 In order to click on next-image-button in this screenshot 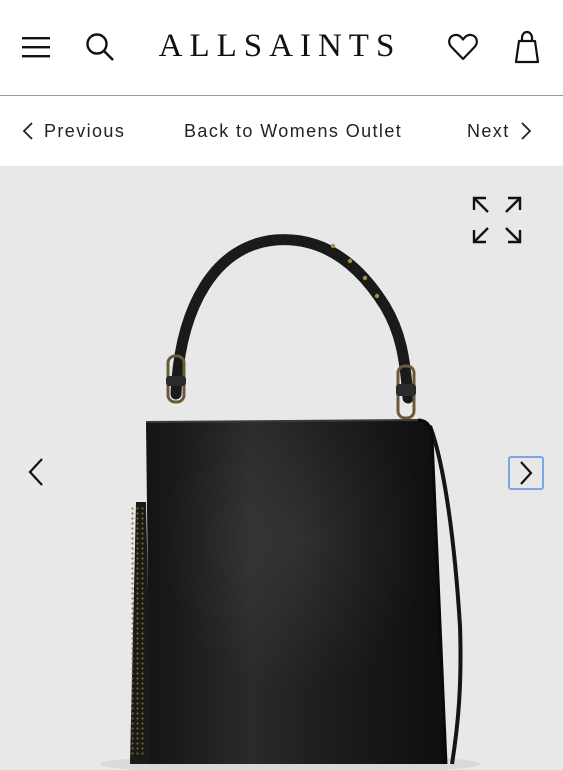, I will do `click(526, 473)`.